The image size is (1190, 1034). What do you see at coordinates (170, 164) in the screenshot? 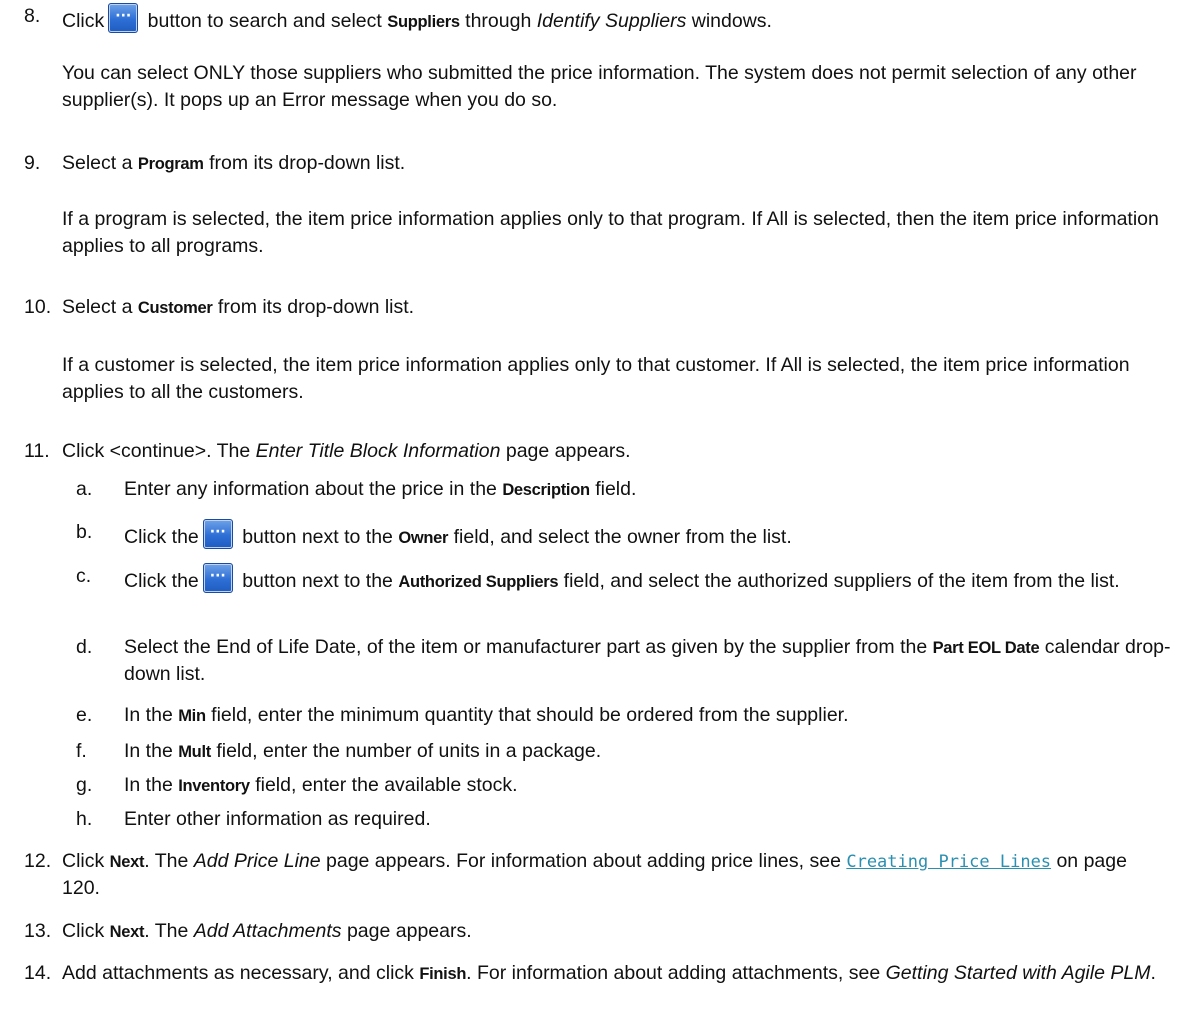
I see `ui-term: Program` at bounding box center [170, 164].